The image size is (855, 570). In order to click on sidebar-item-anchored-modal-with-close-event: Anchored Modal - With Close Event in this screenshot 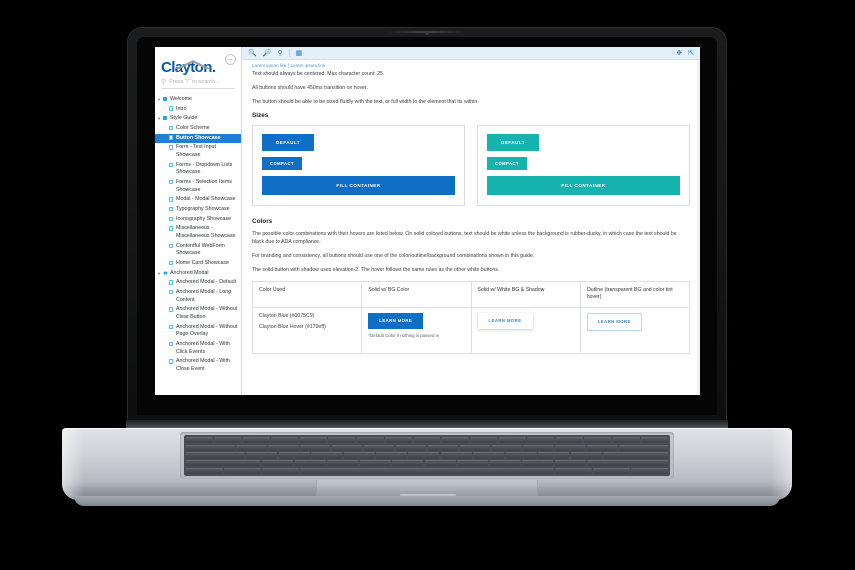, I will do `click(198, 365)`.